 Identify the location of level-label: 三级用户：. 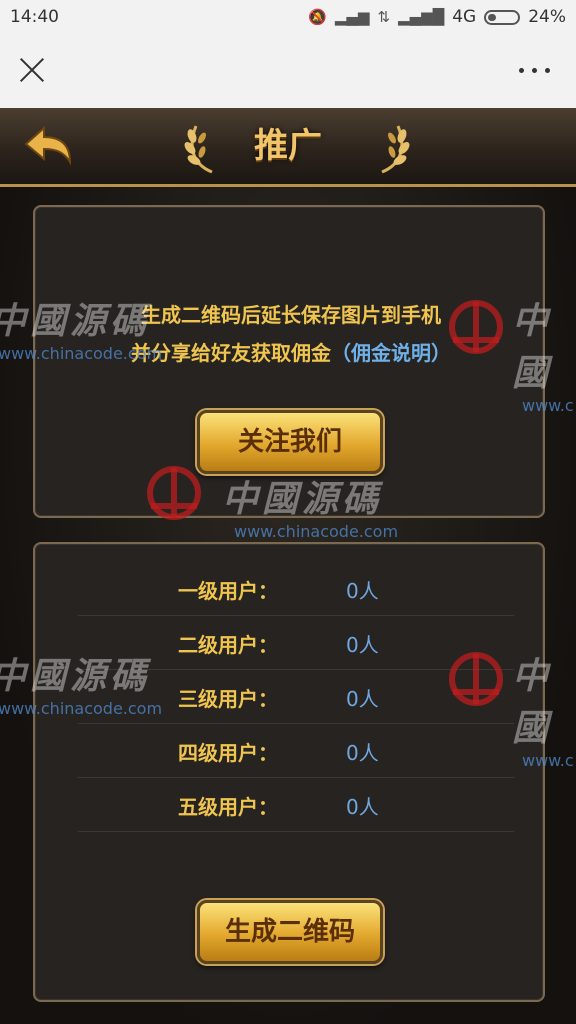
(228, 699).